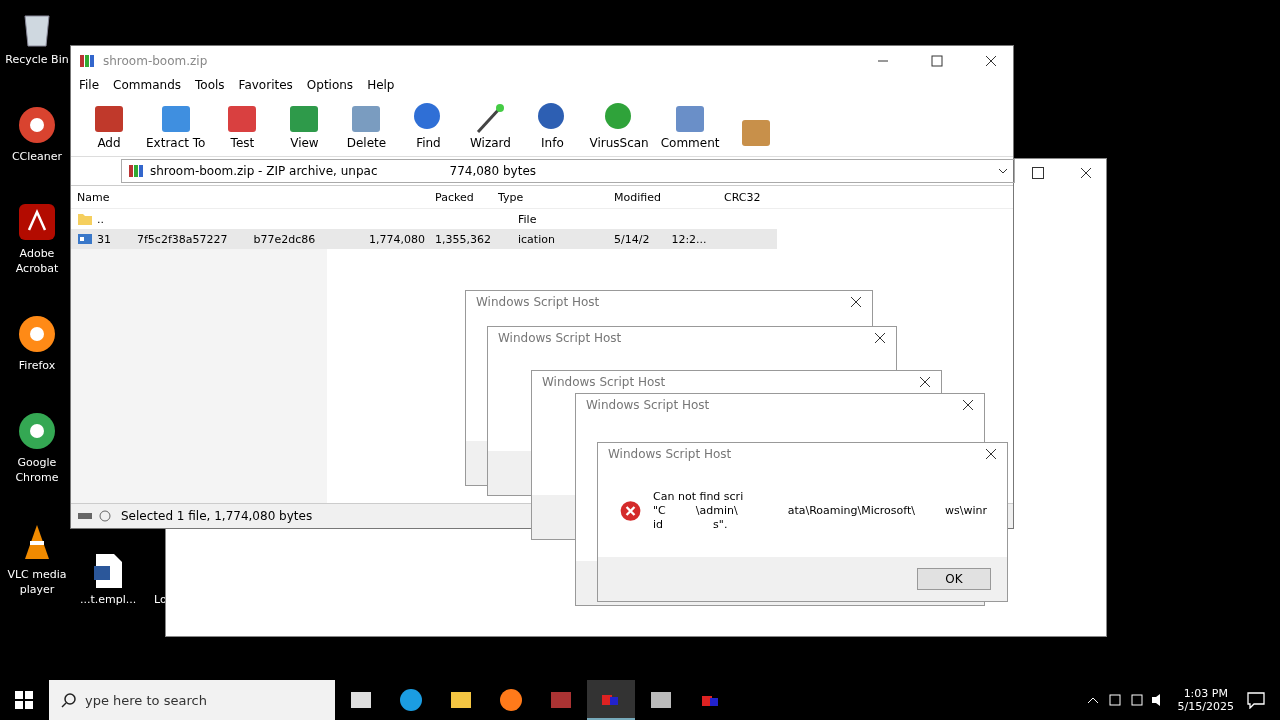 The height and width of the screenshot is (720, 1280). Describe the element at coordinates (203, 197) in the screenshot. I see `column-header: Name` at that location.